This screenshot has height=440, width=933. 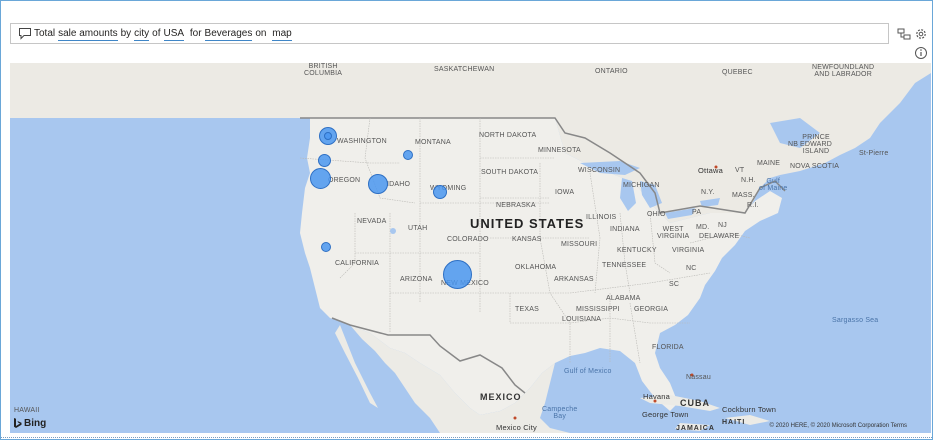 What do you see at coordinates (510, 172) in the screenshot?
I see `label-south-dakota: SOUTH DAKOTA` at bounding box center [510, 172].